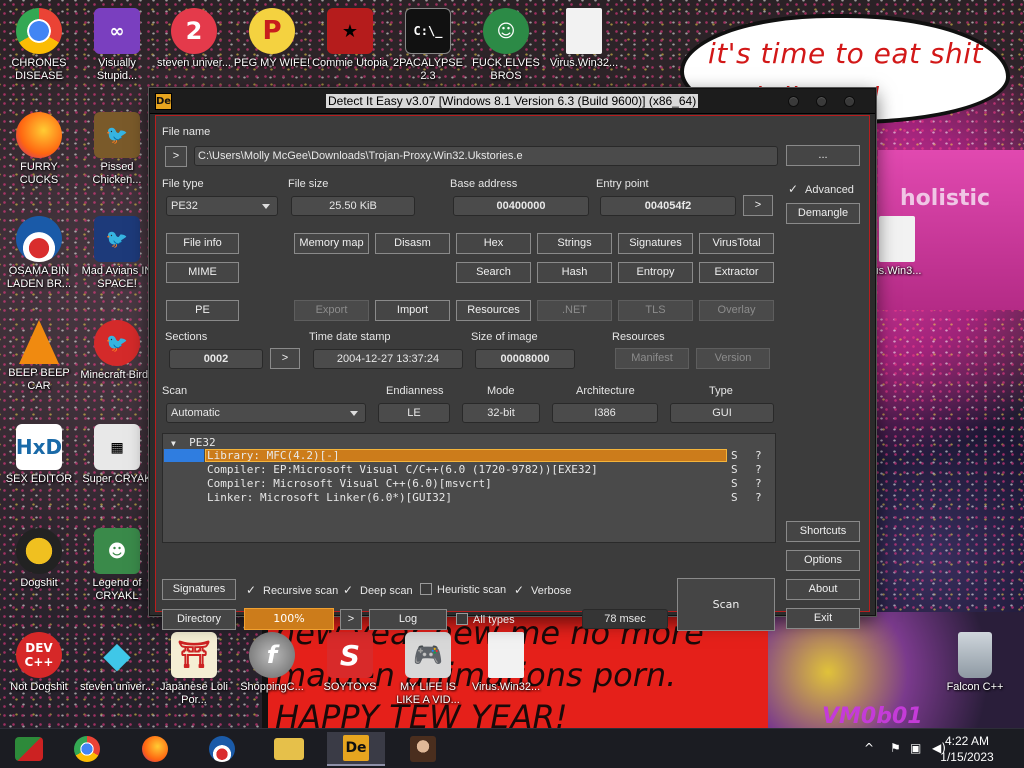  Describe the element at coordinates (285, 358) in the screenshot. I see `sections-button: >` at that location.